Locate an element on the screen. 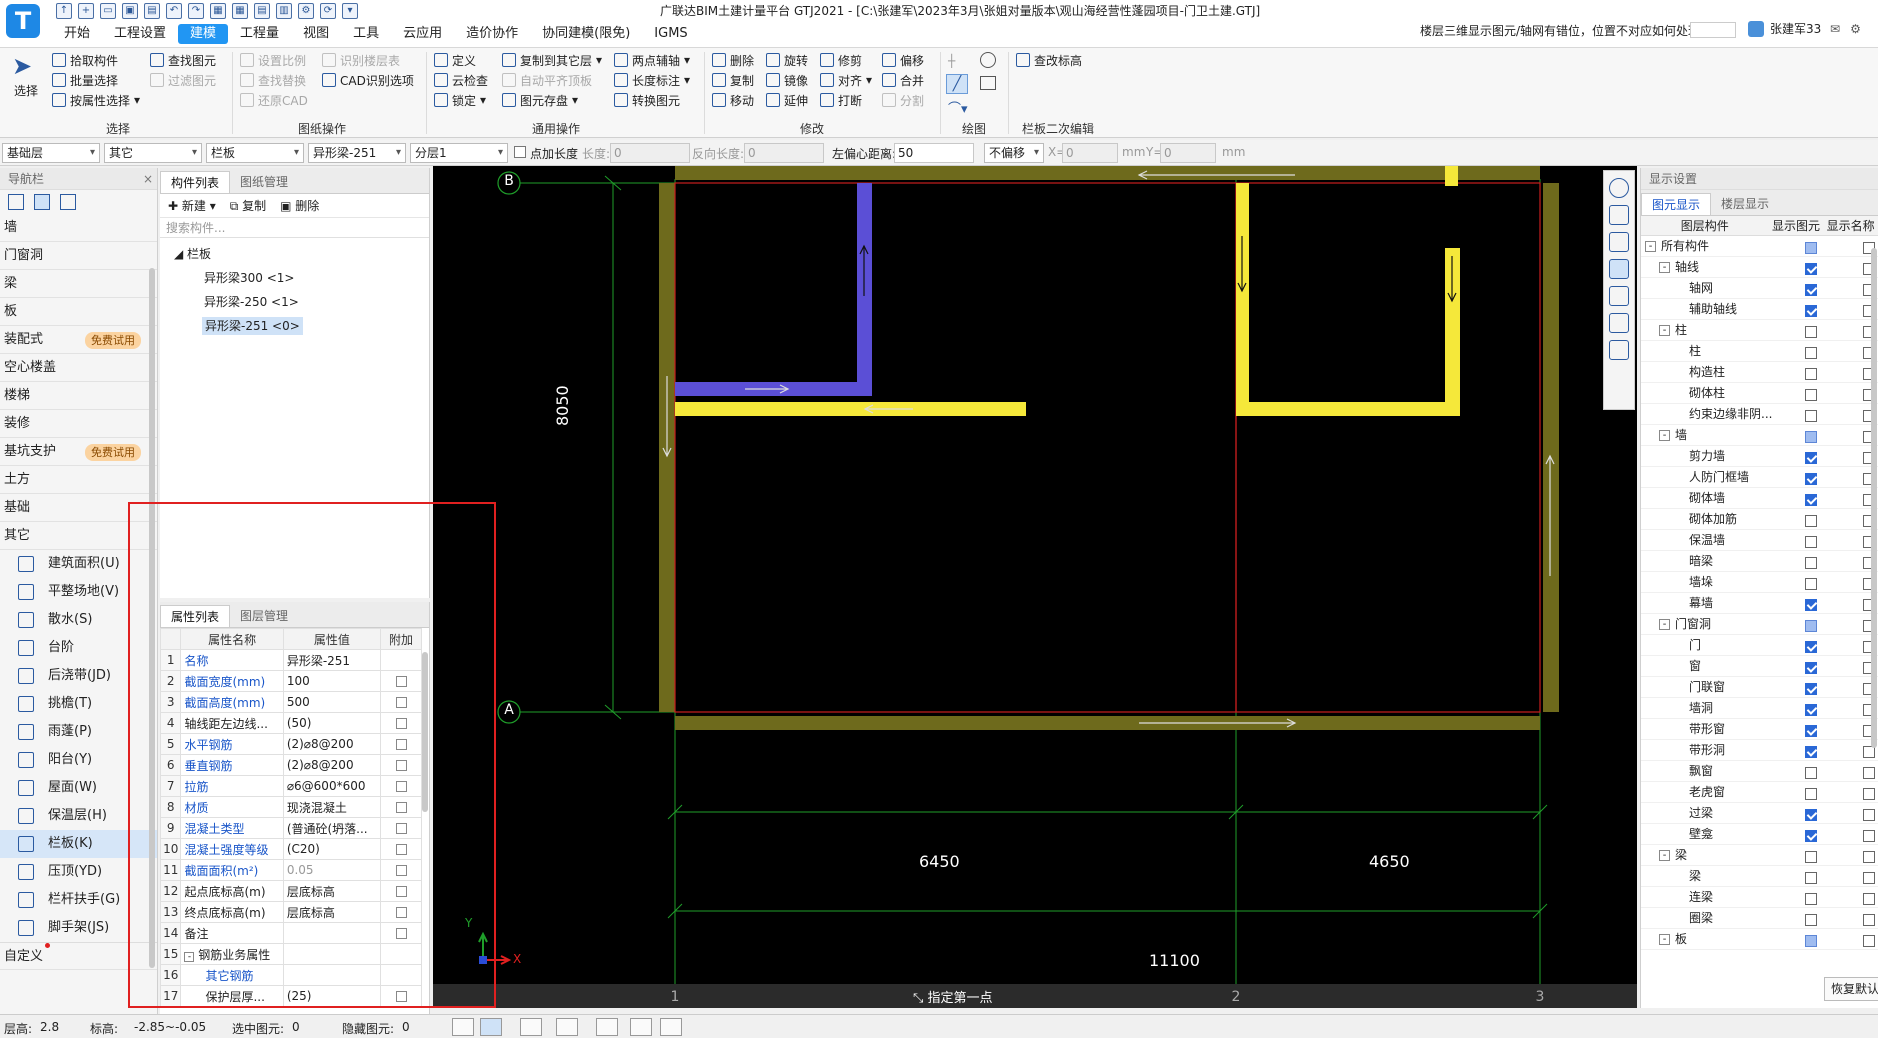  property-row: 10 混凝土强度等级 (C20) is located at coordinates (290, 849).